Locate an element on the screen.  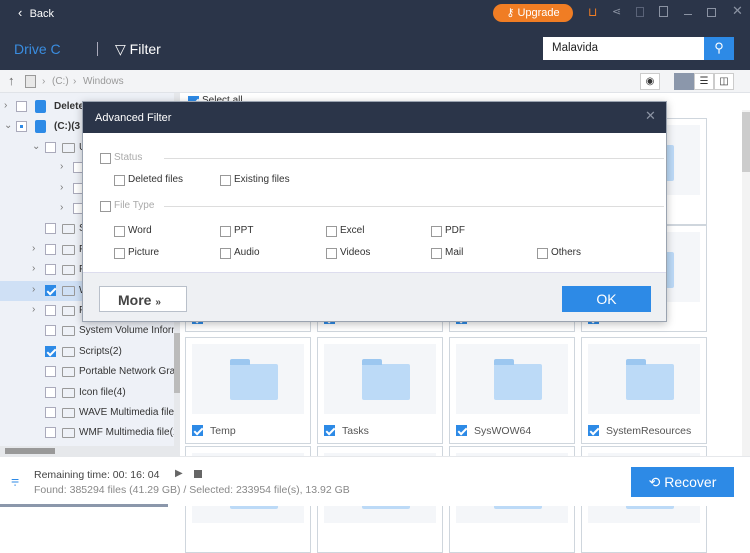
file-card: SysWOW64 is located at coordinates (512, 390).